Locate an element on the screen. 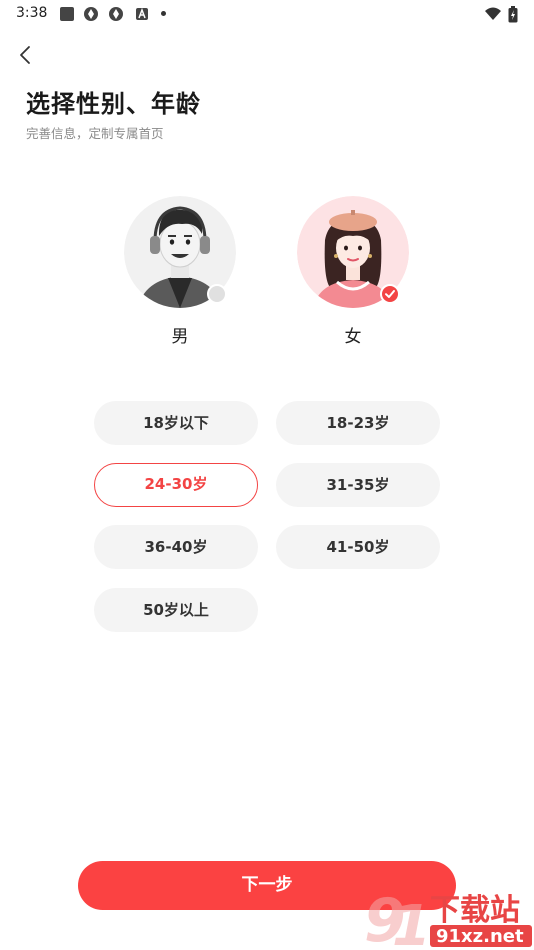 This screenshot has height=950, width=534. a-badge-icon is located at coordinates (142, 14).